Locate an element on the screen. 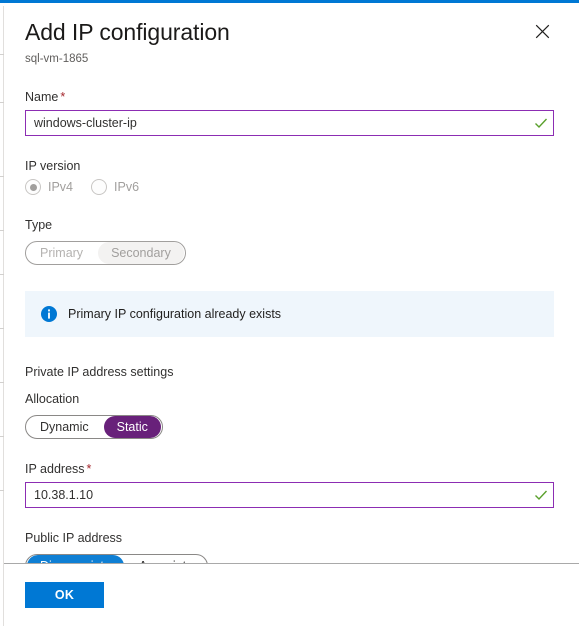 The image size is (579, 626). ip-address-textbox is located at coordinates (289, 495).